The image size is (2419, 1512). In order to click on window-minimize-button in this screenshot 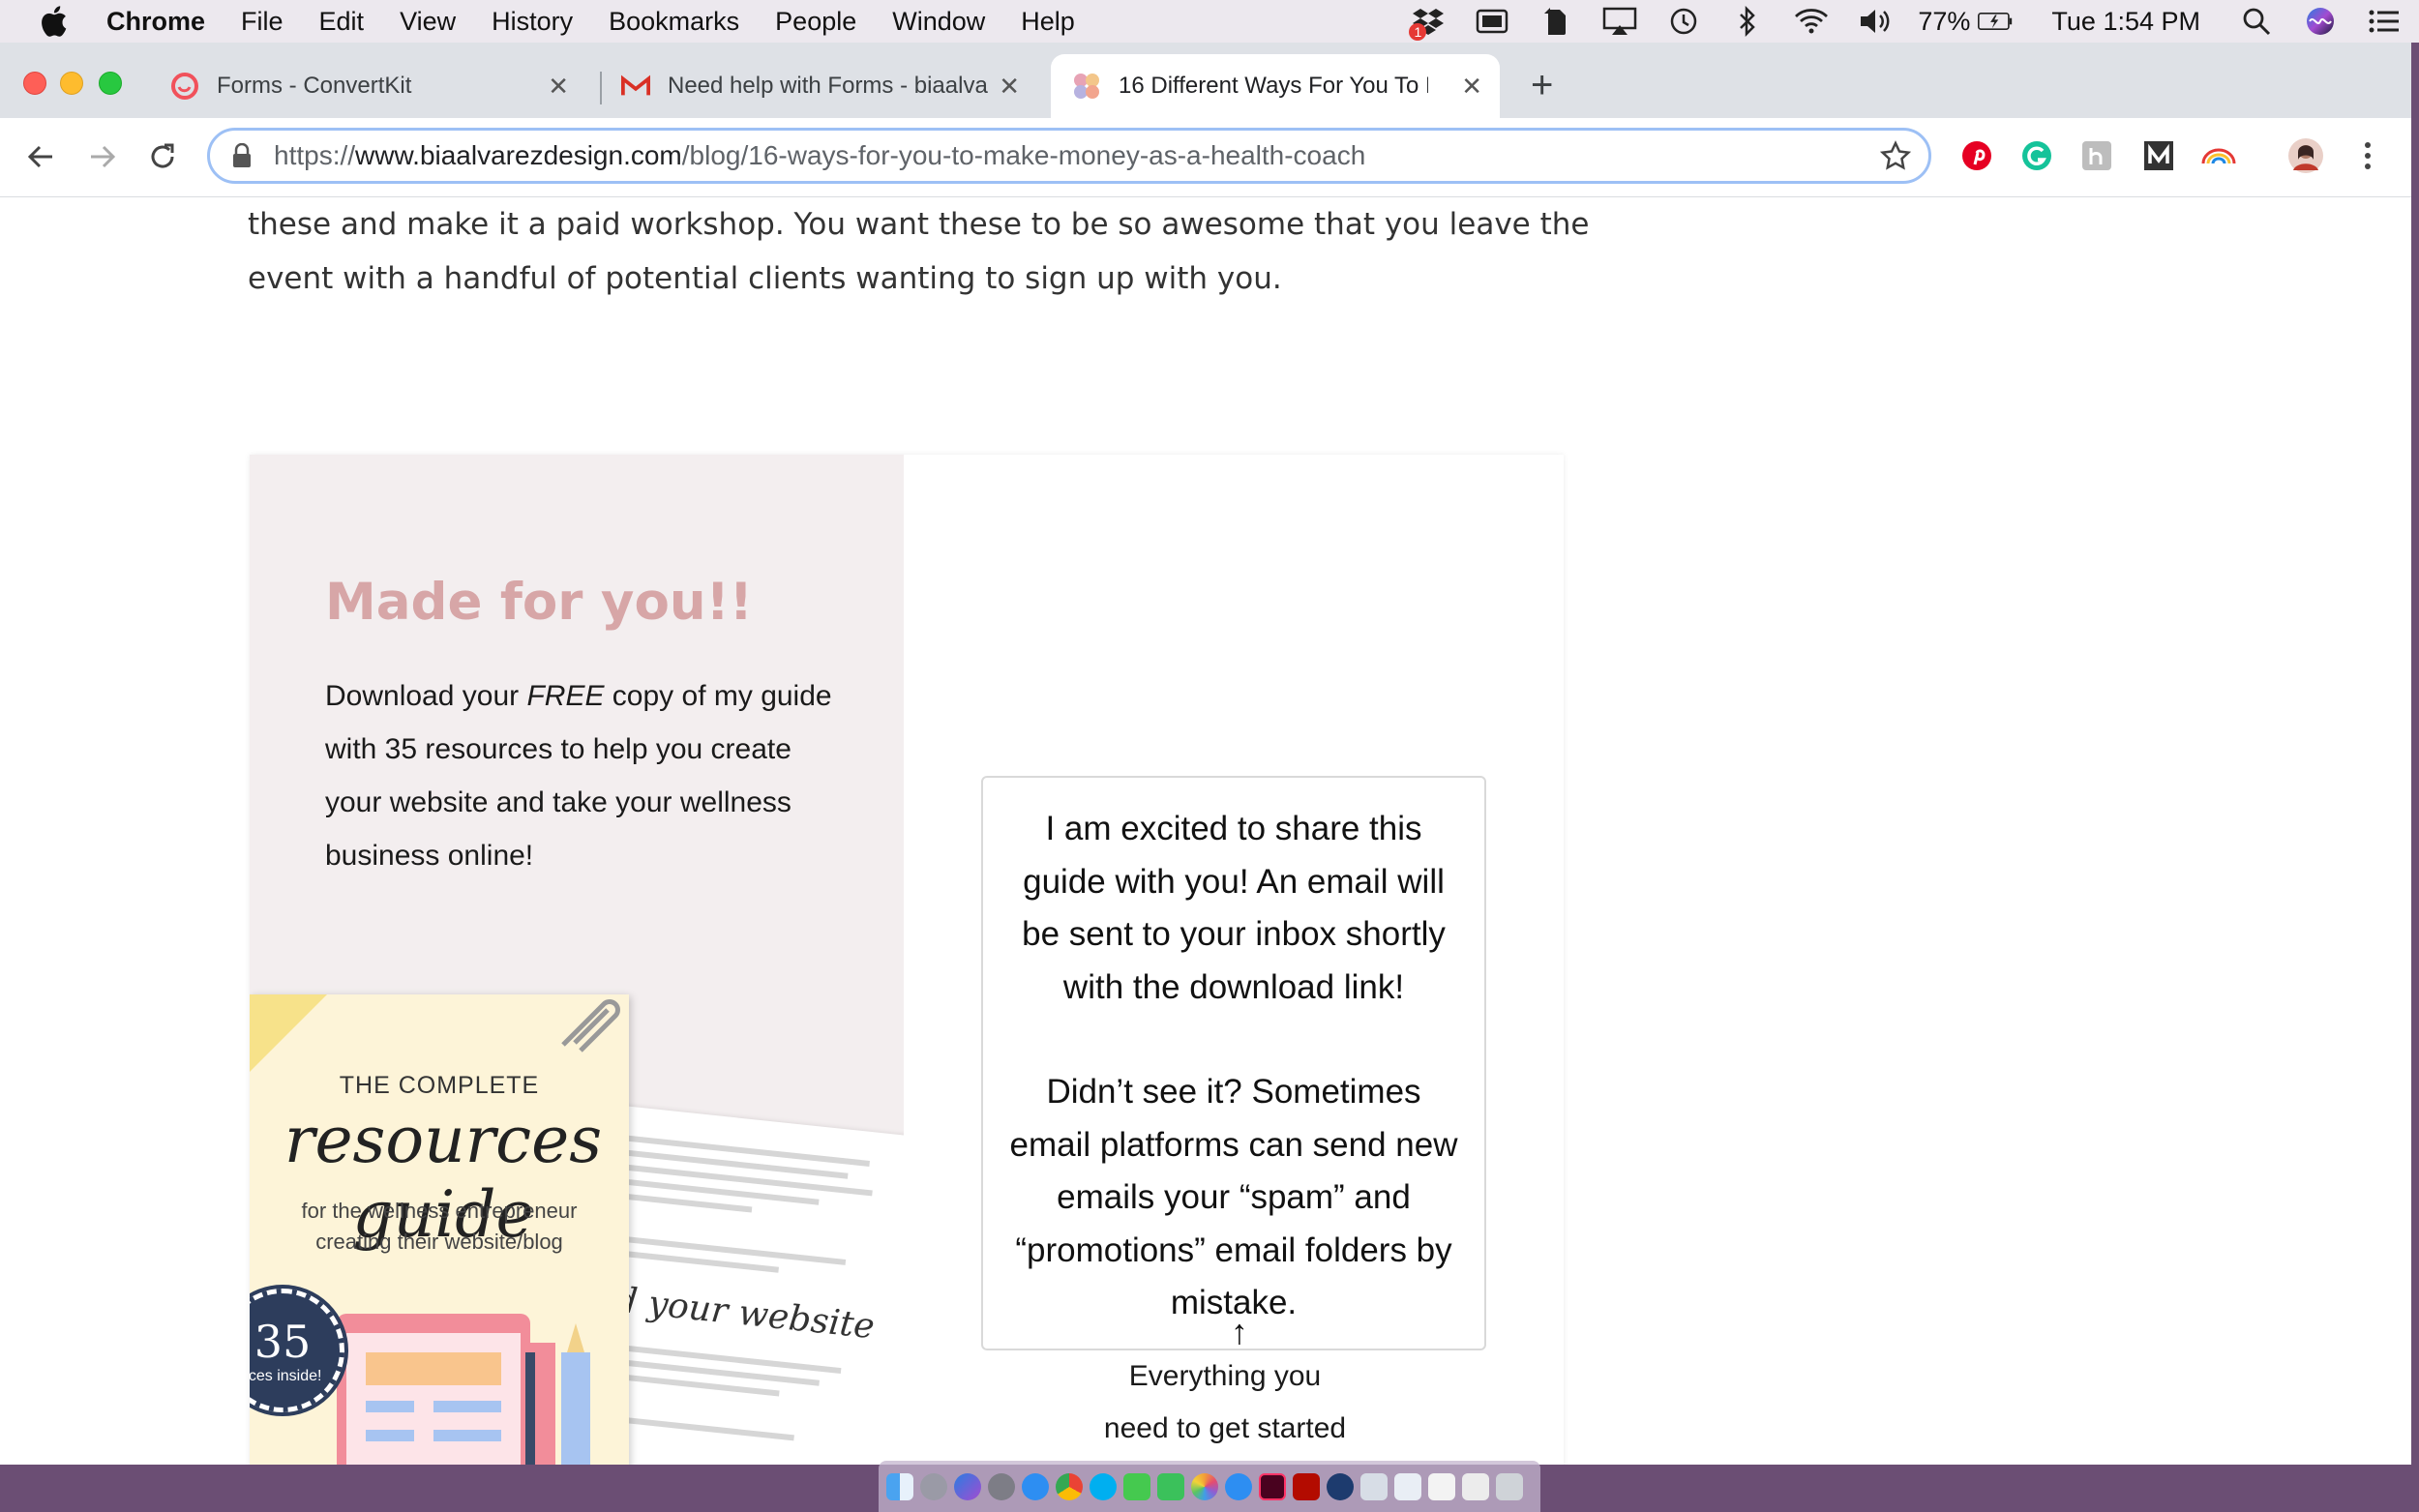, I will do `click(71, 84)`.